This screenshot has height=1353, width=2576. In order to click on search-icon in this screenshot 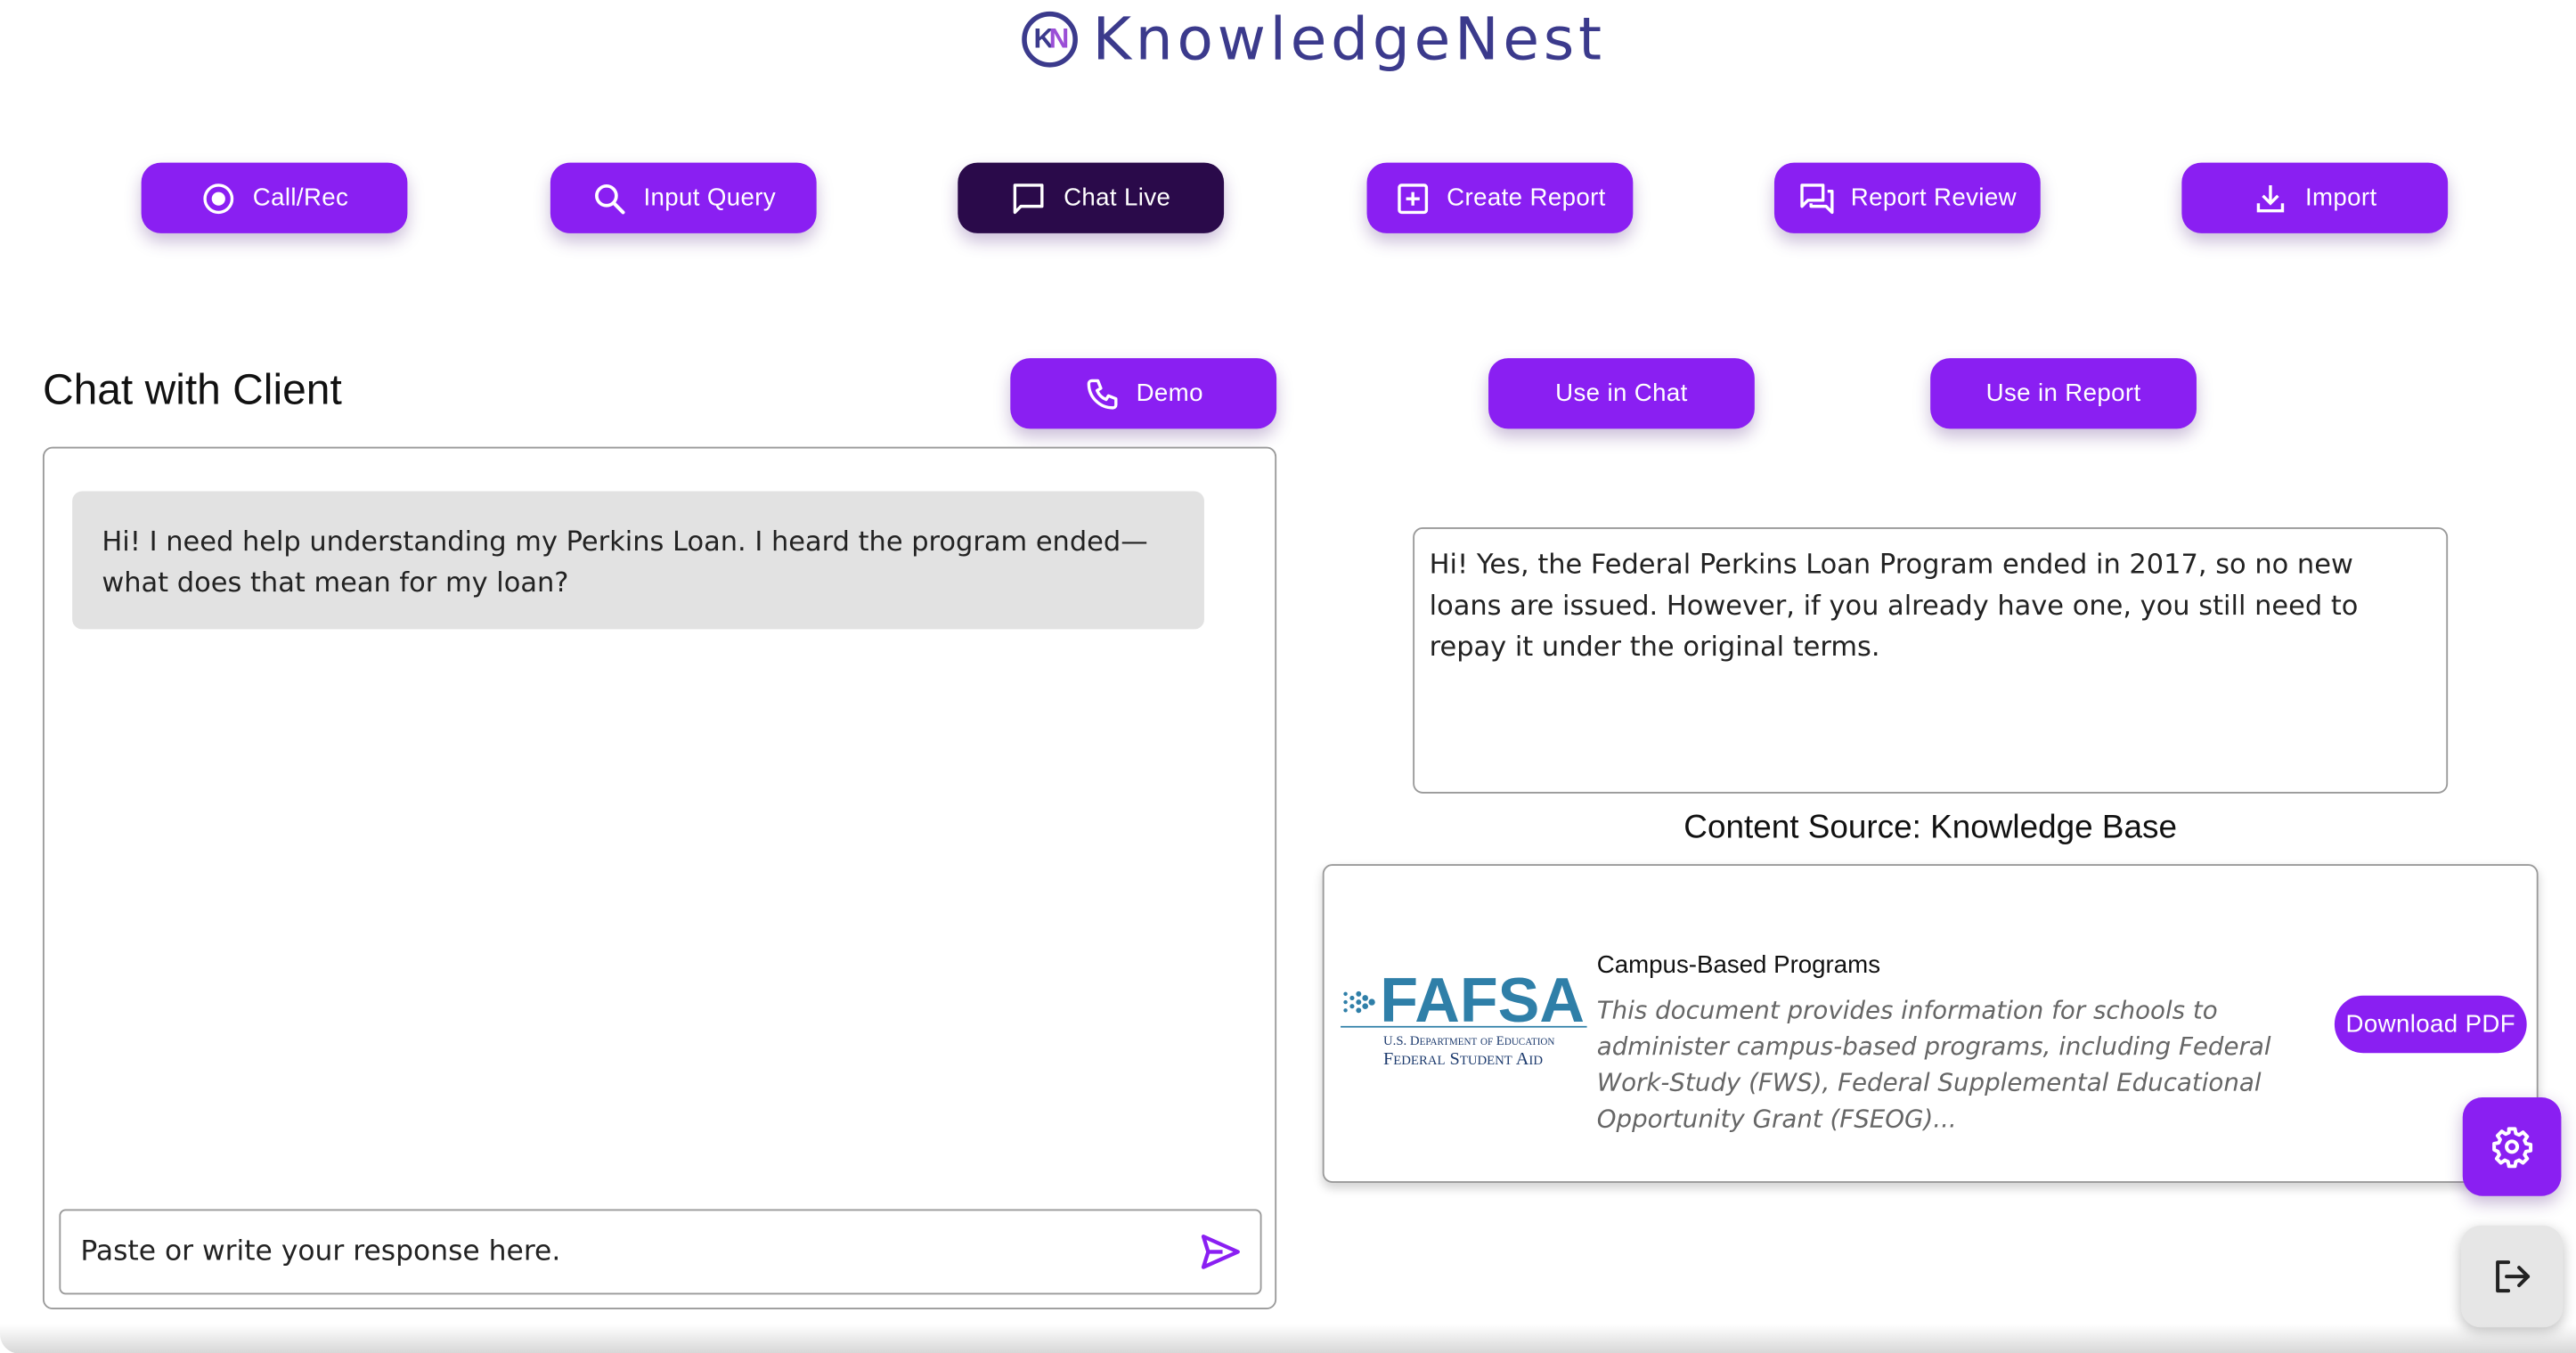, I will do `click(609, 198)`.